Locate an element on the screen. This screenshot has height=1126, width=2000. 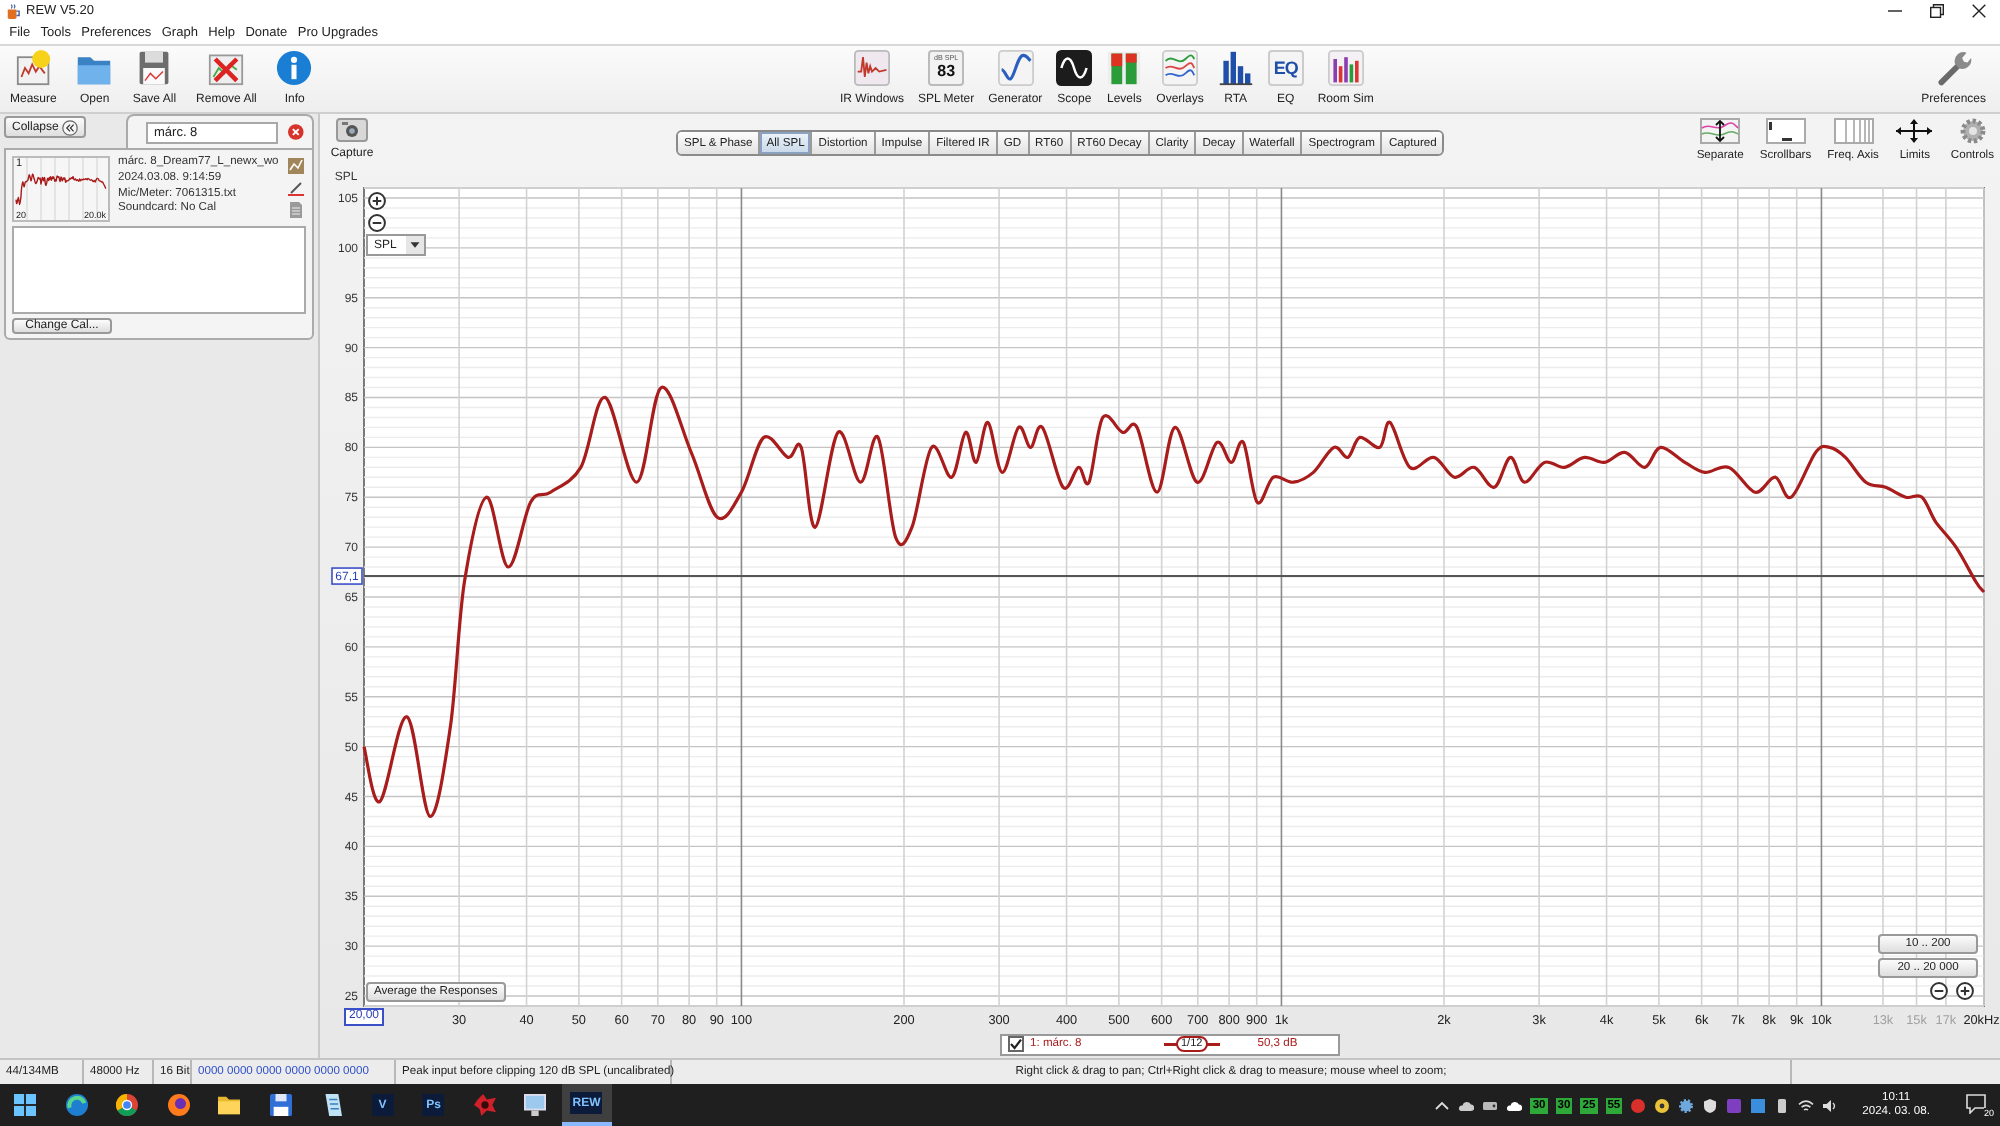
wifi-icon is located at coordinates (1806, 1105).